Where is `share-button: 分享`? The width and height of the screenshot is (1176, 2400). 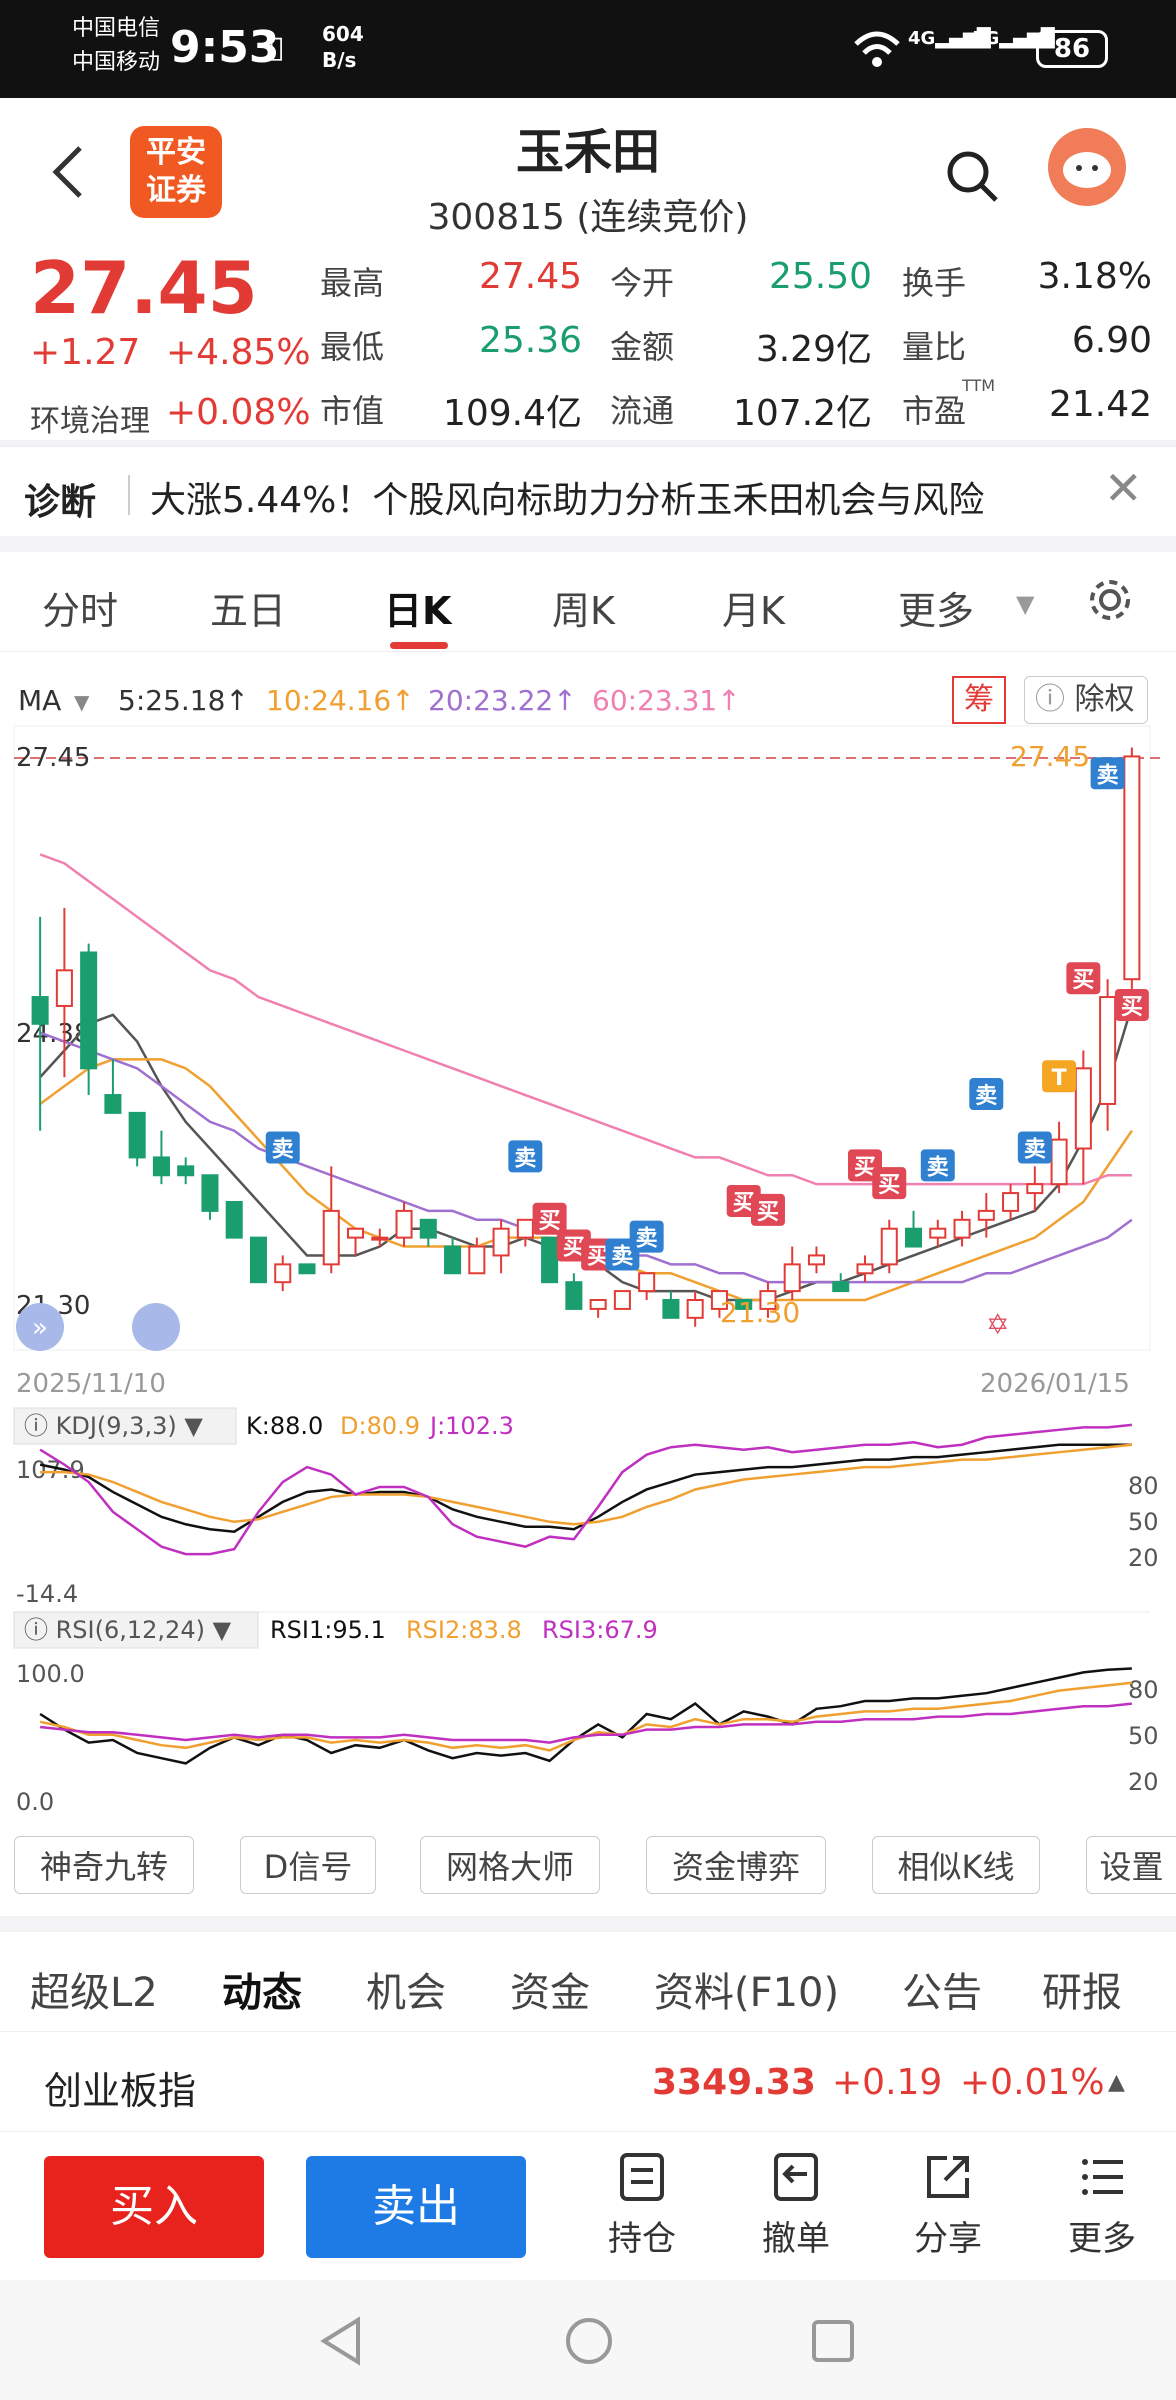 share-button: 分享 is located at coordinates (948, 2206).